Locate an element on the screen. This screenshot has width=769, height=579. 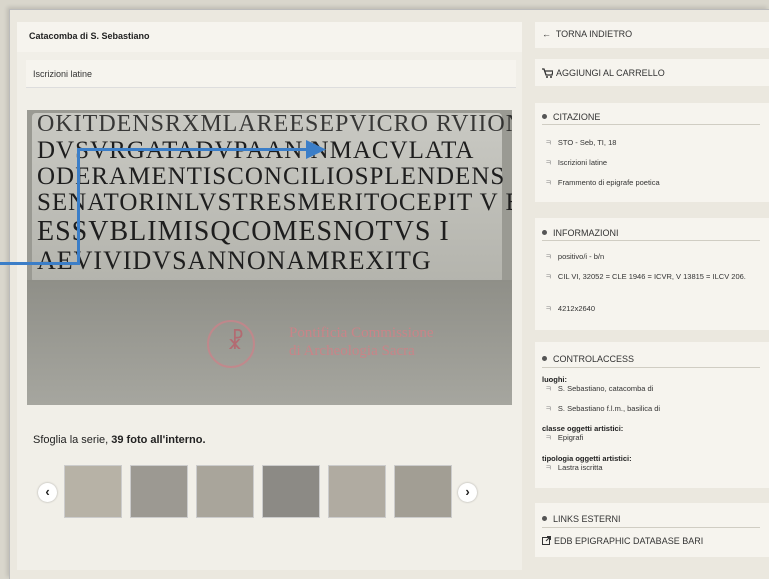
arrow-left-icon: ← is located at coordinates (546, 34).